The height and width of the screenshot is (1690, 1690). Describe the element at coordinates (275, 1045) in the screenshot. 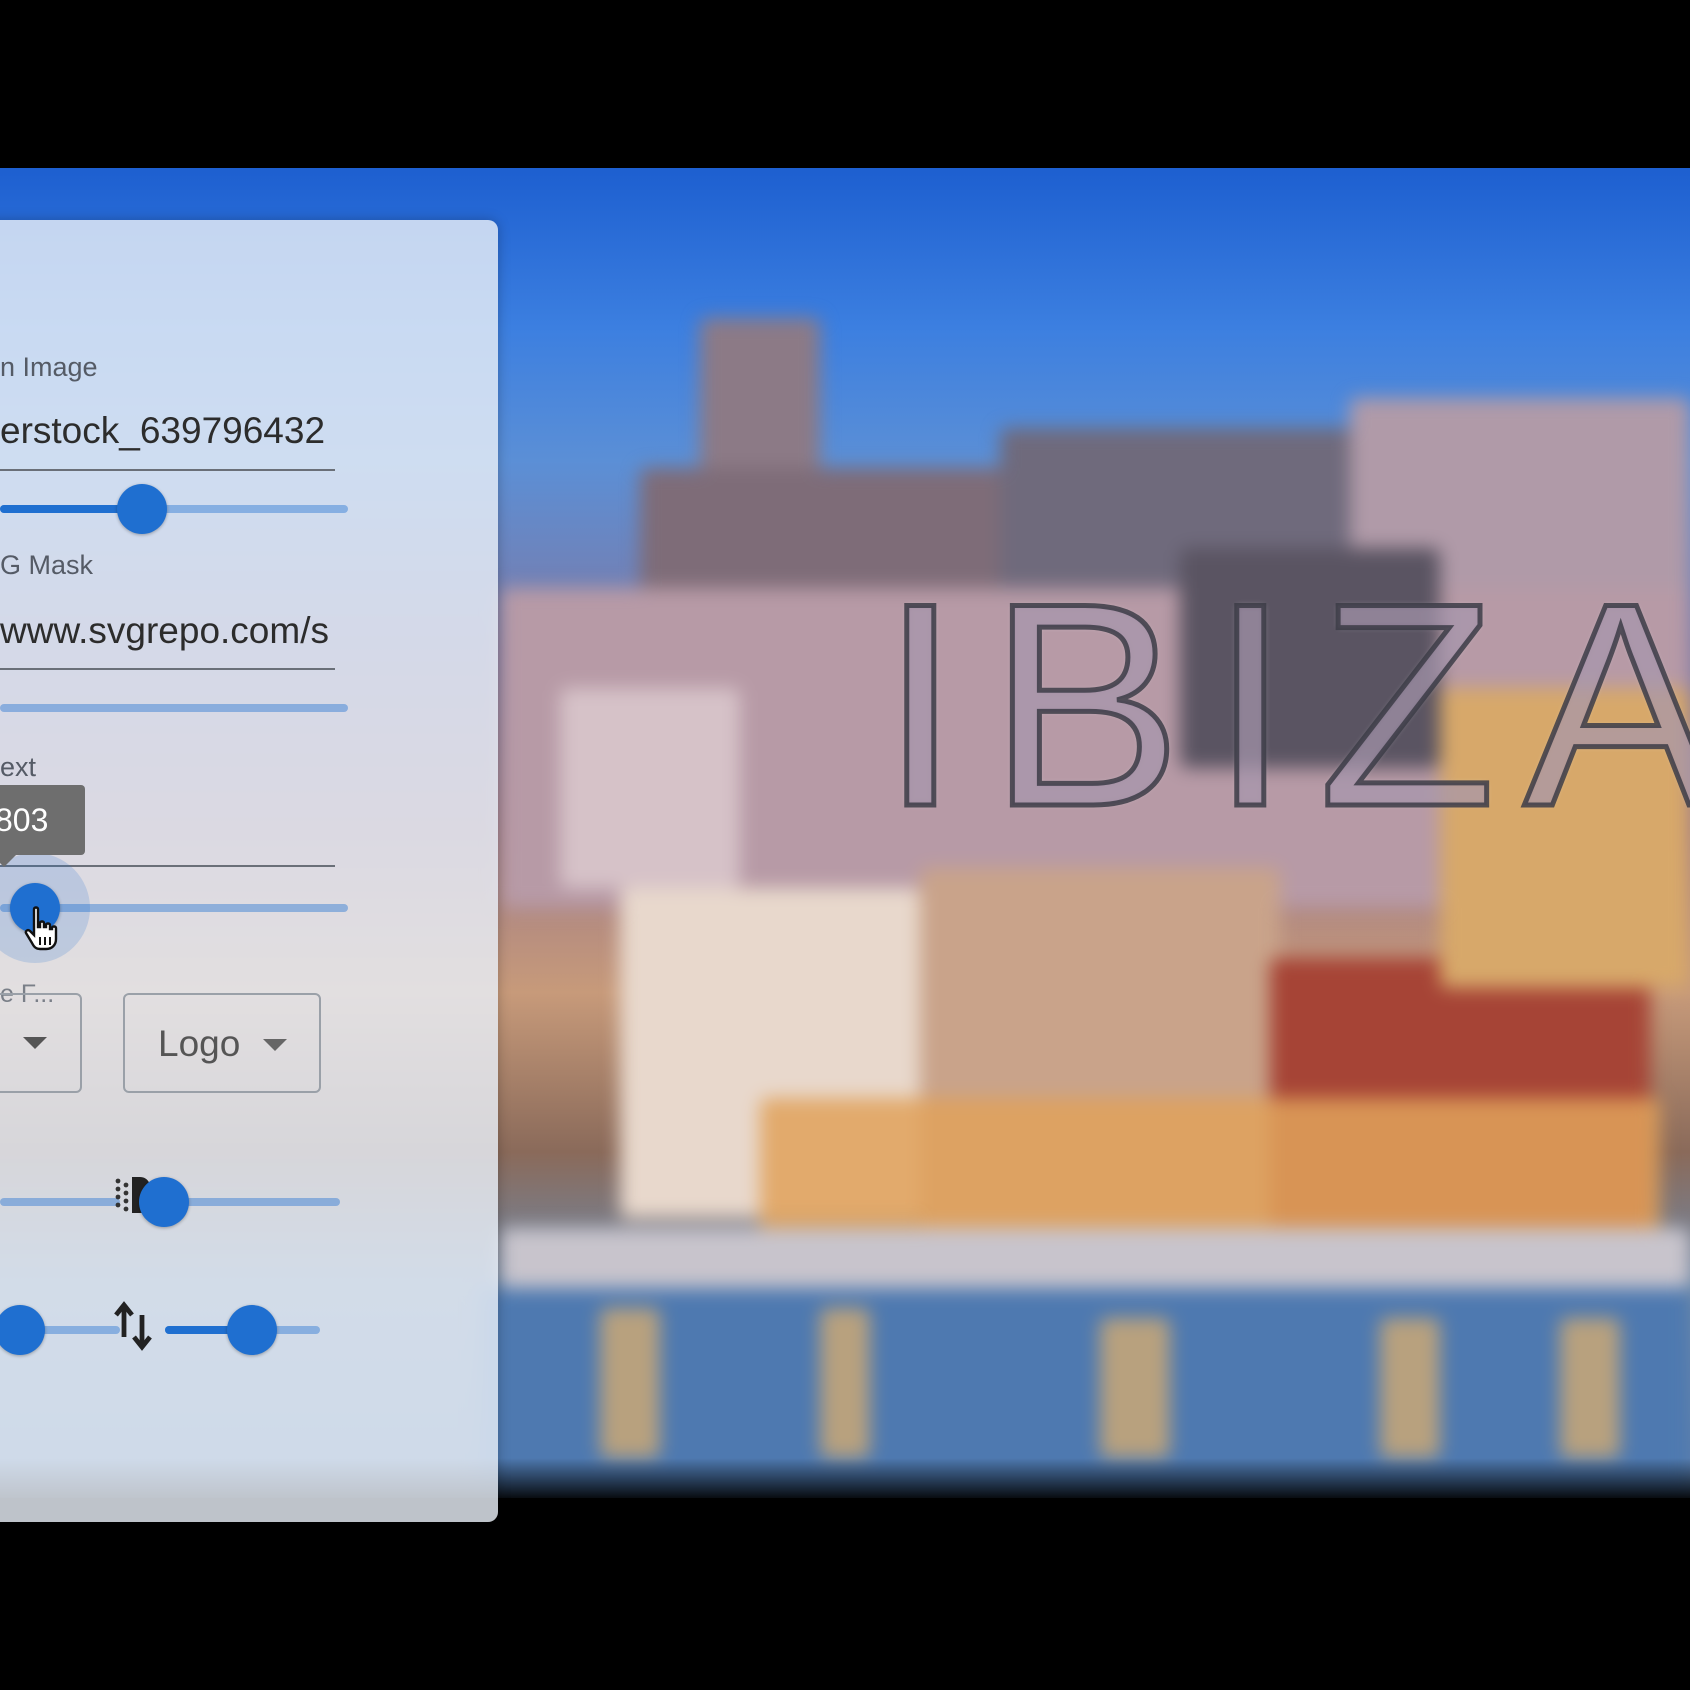

I see `logo-select-caret-icon` at that location.